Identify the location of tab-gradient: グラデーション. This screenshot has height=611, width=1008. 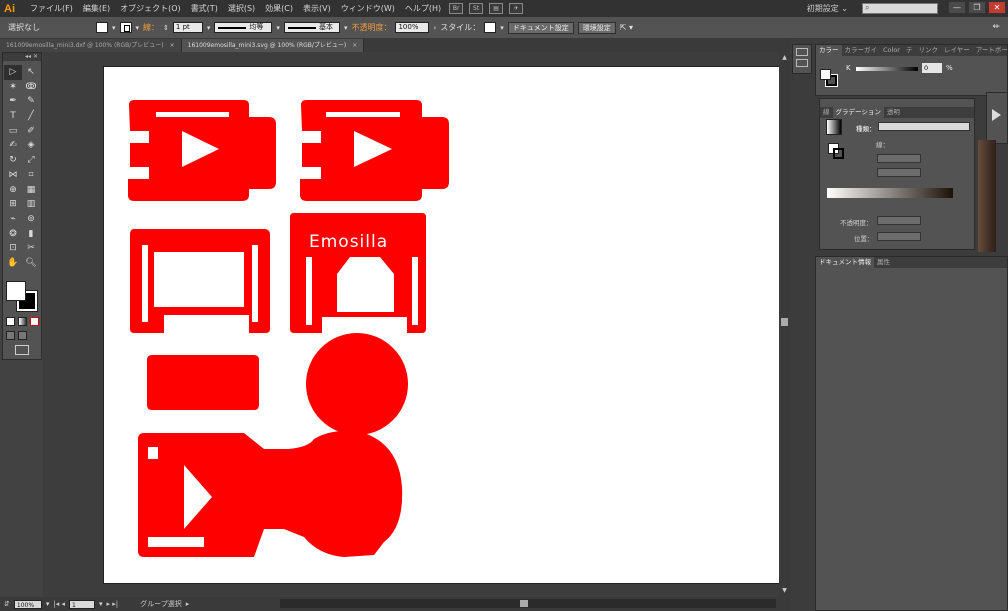
(858, 112).